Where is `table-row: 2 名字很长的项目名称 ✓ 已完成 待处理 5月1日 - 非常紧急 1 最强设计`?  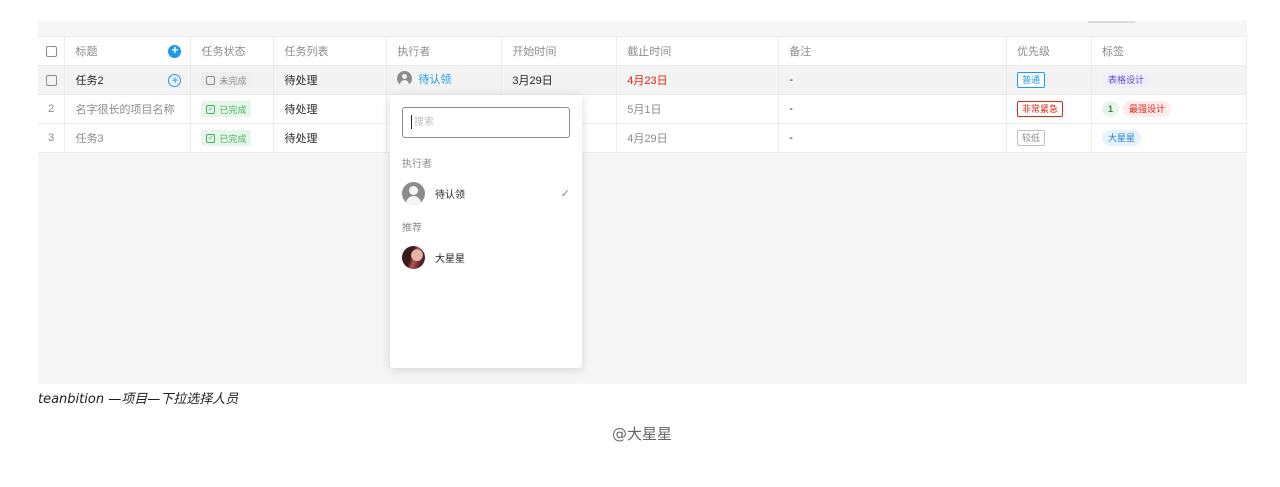
table-row: 2 名字很长的项目名称 ✓ 已完成 待处理 5月1日 - 非常紧急 1 最强设计 is located at coordinates (643, 109).